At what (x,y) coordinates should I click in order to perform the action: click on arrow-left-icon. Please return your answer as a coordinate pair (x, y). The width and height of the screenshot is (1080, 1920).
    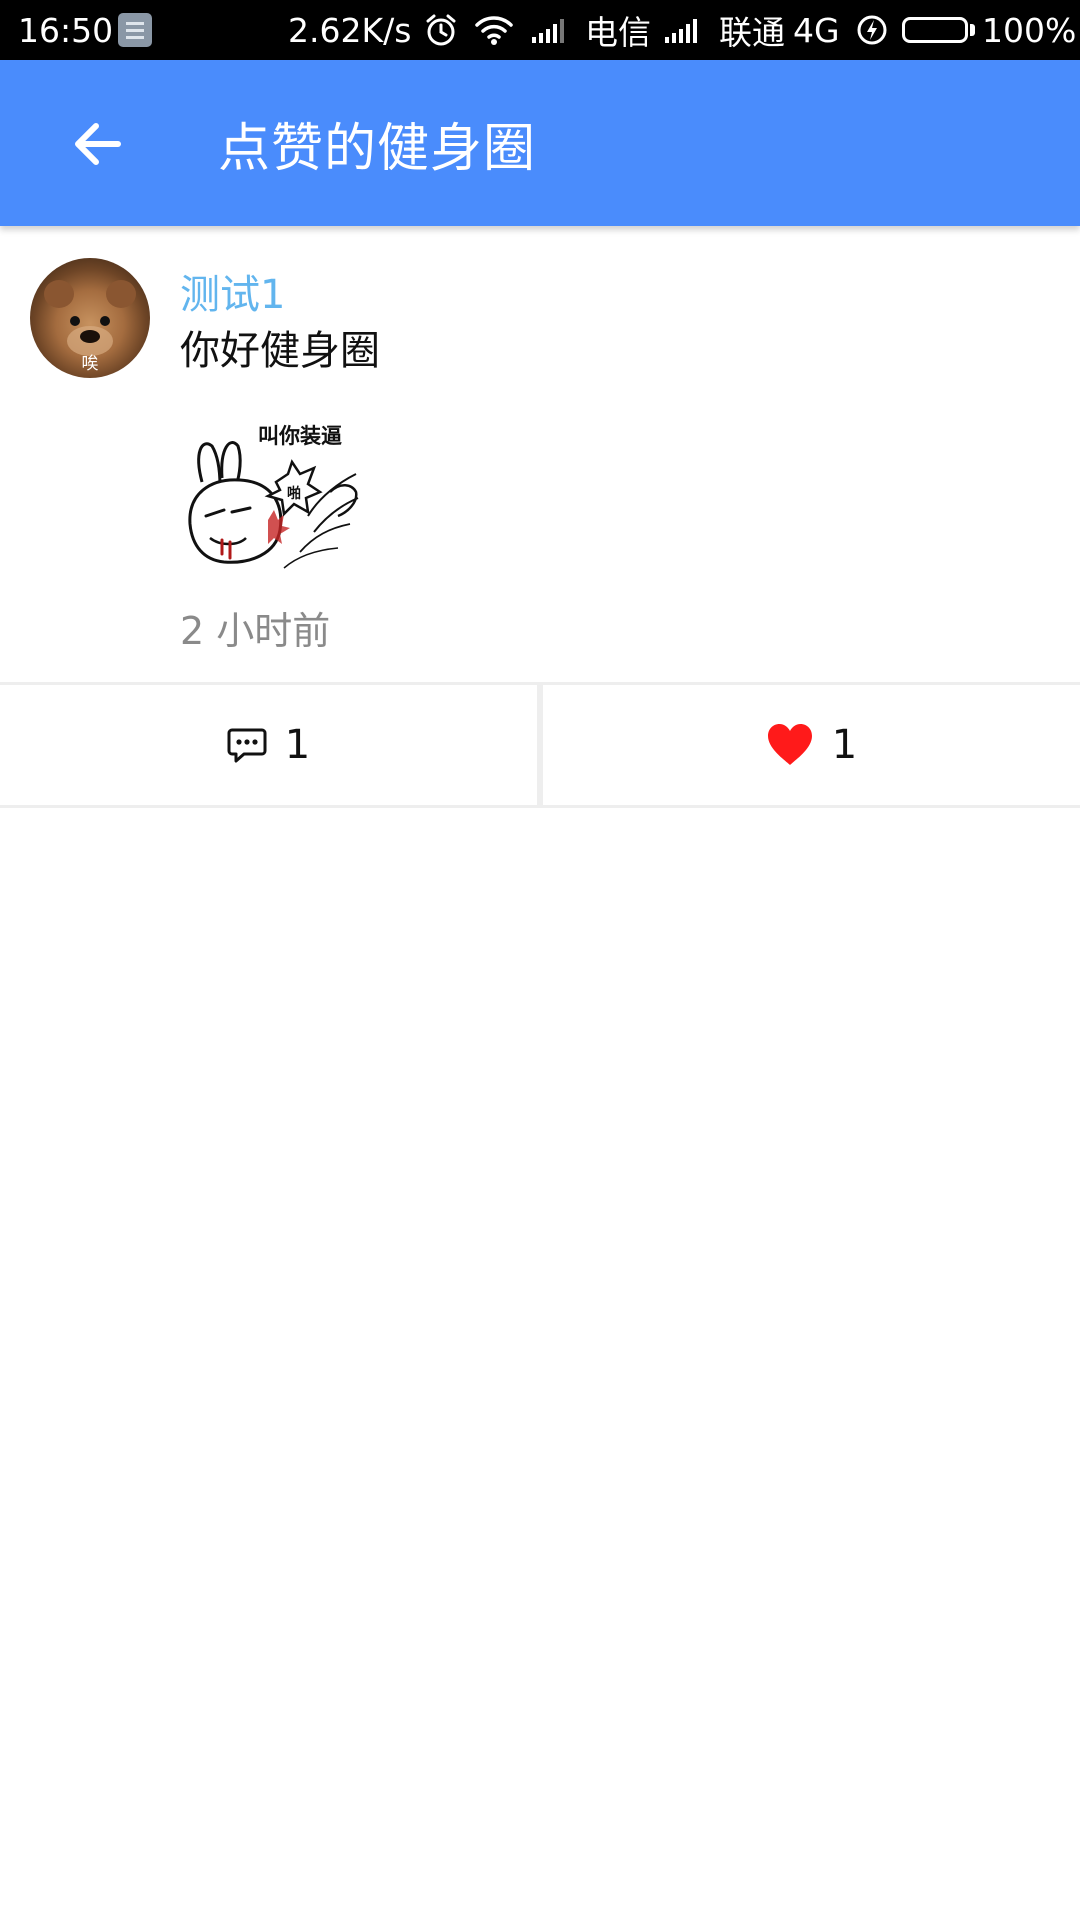
    Looking at the image, I should click on (98, 144).